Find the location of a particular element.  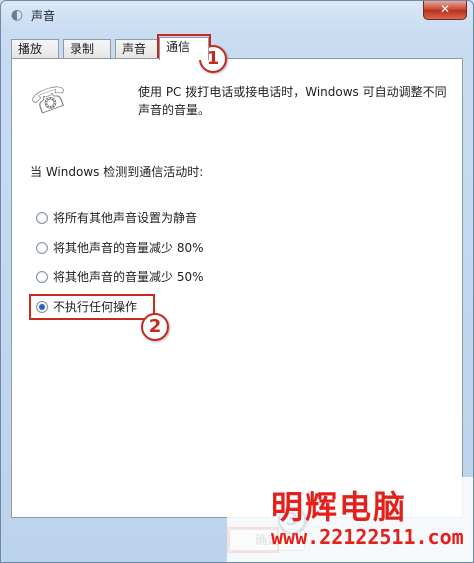

watermark-url: www.22122511.com is located at coordinates (367, 537).